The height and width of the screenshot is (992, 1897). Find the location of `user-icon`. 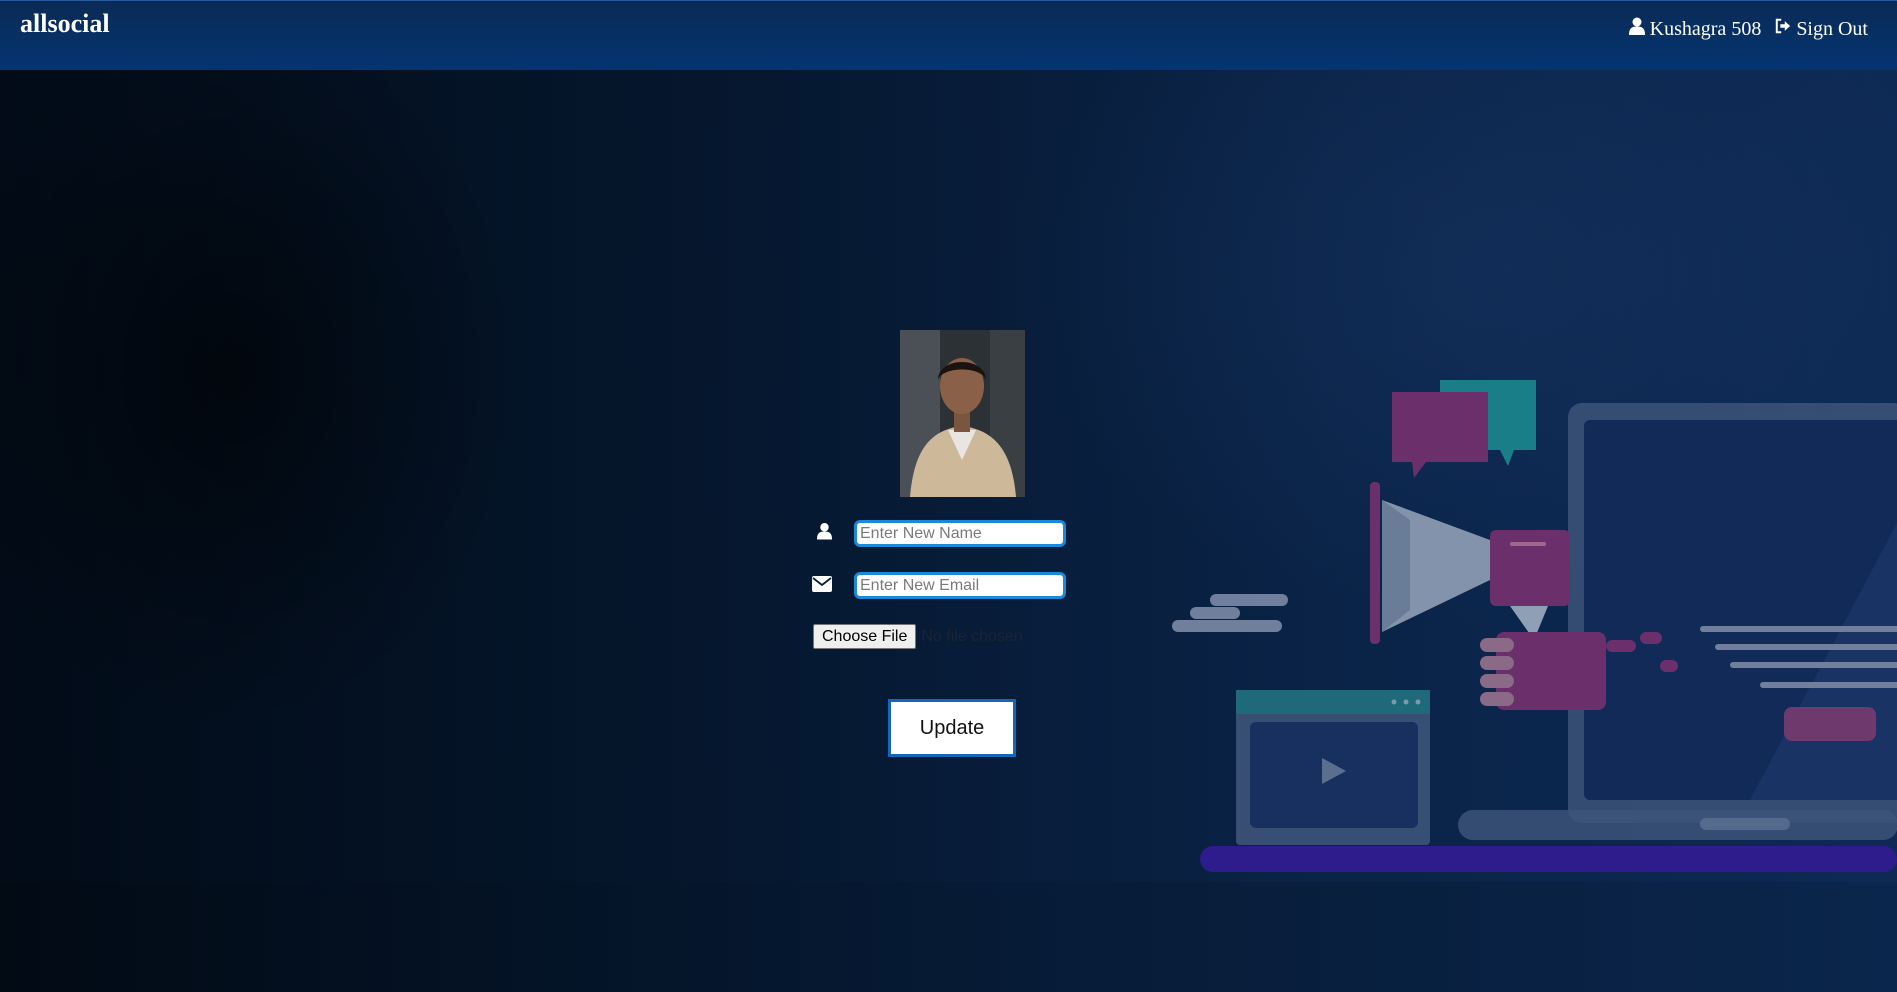

user-icon is located at coordinates (824, 531).